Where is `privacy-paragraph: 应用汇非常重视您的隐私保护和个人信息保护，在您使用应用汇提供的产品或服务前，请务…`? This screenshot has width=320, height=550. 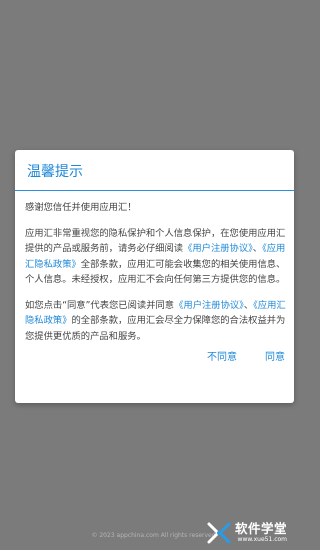 privacy-paragraph: 应用汇非常重视您的隐私保护和个人信息保护，在您使用应用汇提供的产品或服务前，请务… is located at coordinates (156, 257).